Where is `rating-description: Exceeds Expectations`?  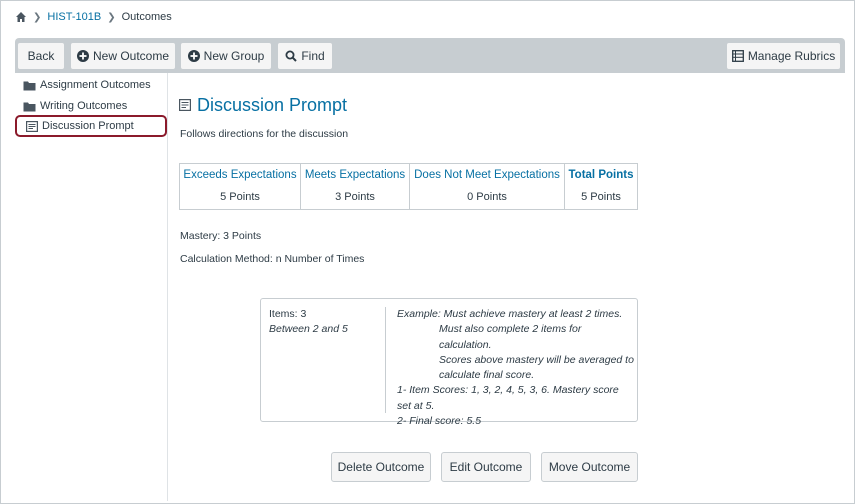
rating-description: Exceeds Expectations is located at coordinates (240, 175).